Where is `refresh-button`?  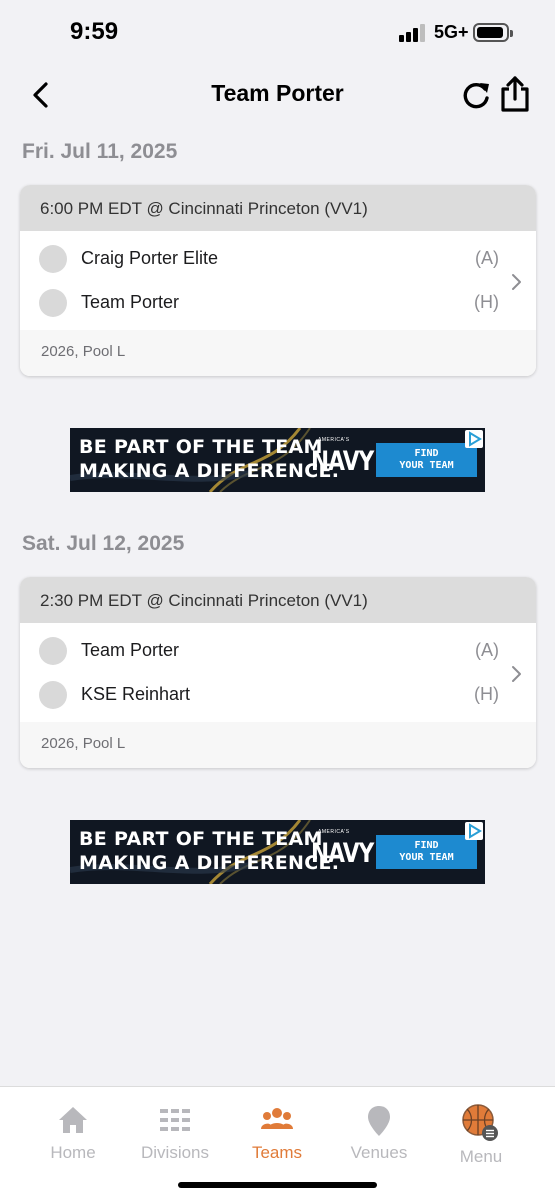 refresh-button is located at coordinates (477, 95).